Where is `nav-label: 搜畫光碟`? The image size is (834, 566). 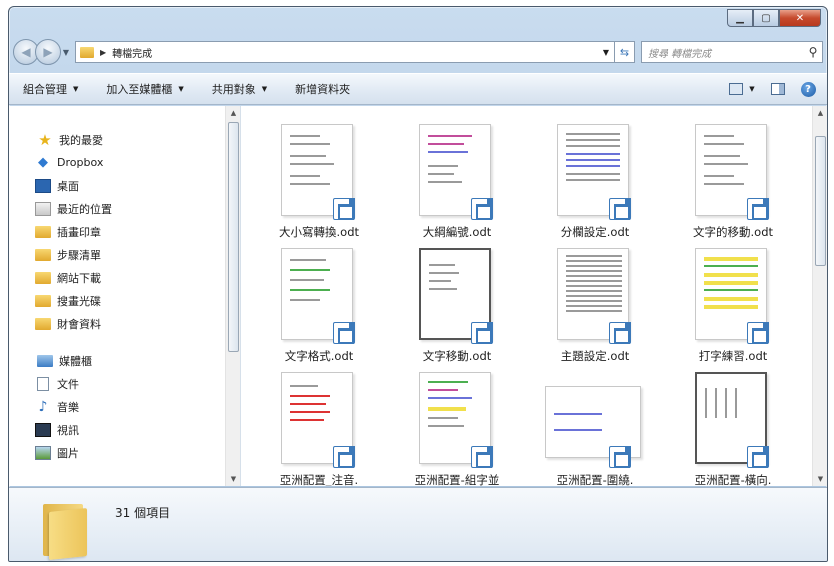 nav-label: 搜畫光碟 is located at coordinates (79, 301).